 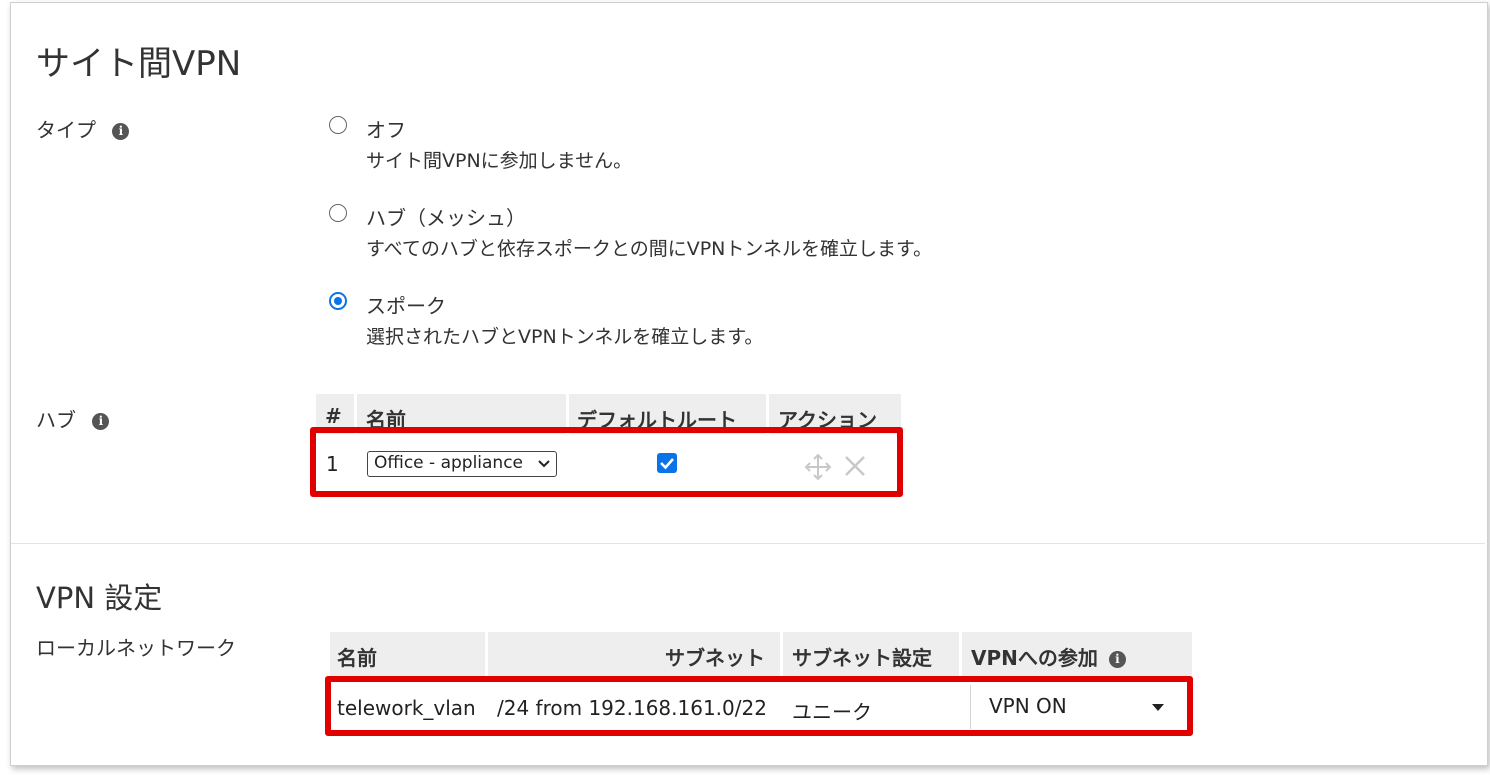 I want to click on hub-row-highlight, so click(x=606, y=462).